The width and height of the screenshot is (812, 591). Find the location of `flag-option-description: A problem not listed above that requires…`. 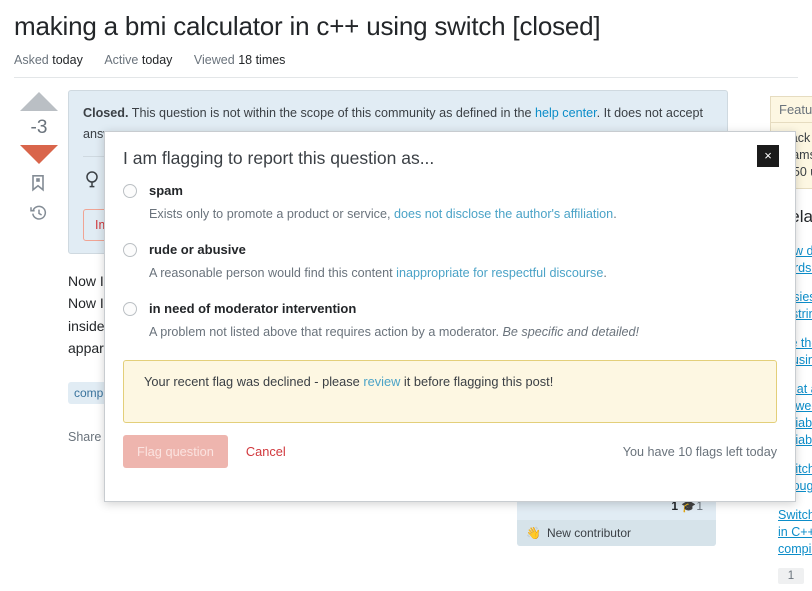

flag-option-description: A problem not listed above that requires… is located at coordinates (463, 332).